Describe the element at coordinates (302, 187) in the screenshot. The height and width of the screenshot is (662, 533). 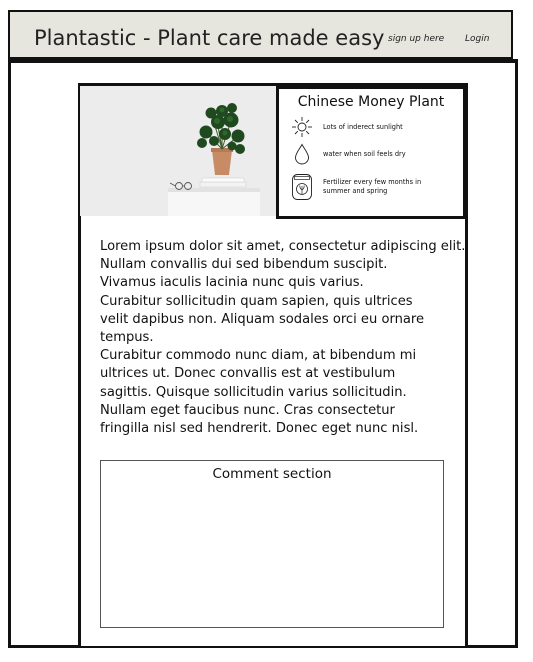
I see `fertilizer-bag-icon` at that location.